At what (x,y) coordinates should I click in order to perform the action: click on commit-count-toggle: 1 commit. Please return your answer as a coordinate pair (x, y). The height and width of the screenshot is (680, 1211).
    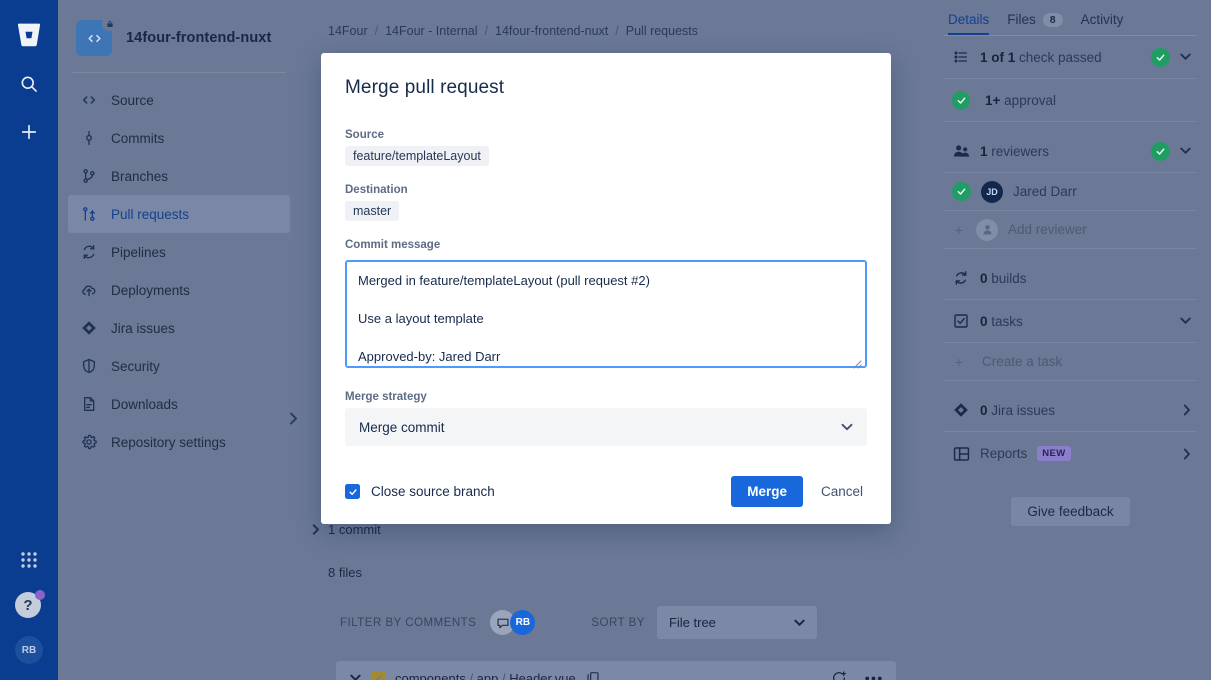
    Looking at the image, I should click on (621, 529).